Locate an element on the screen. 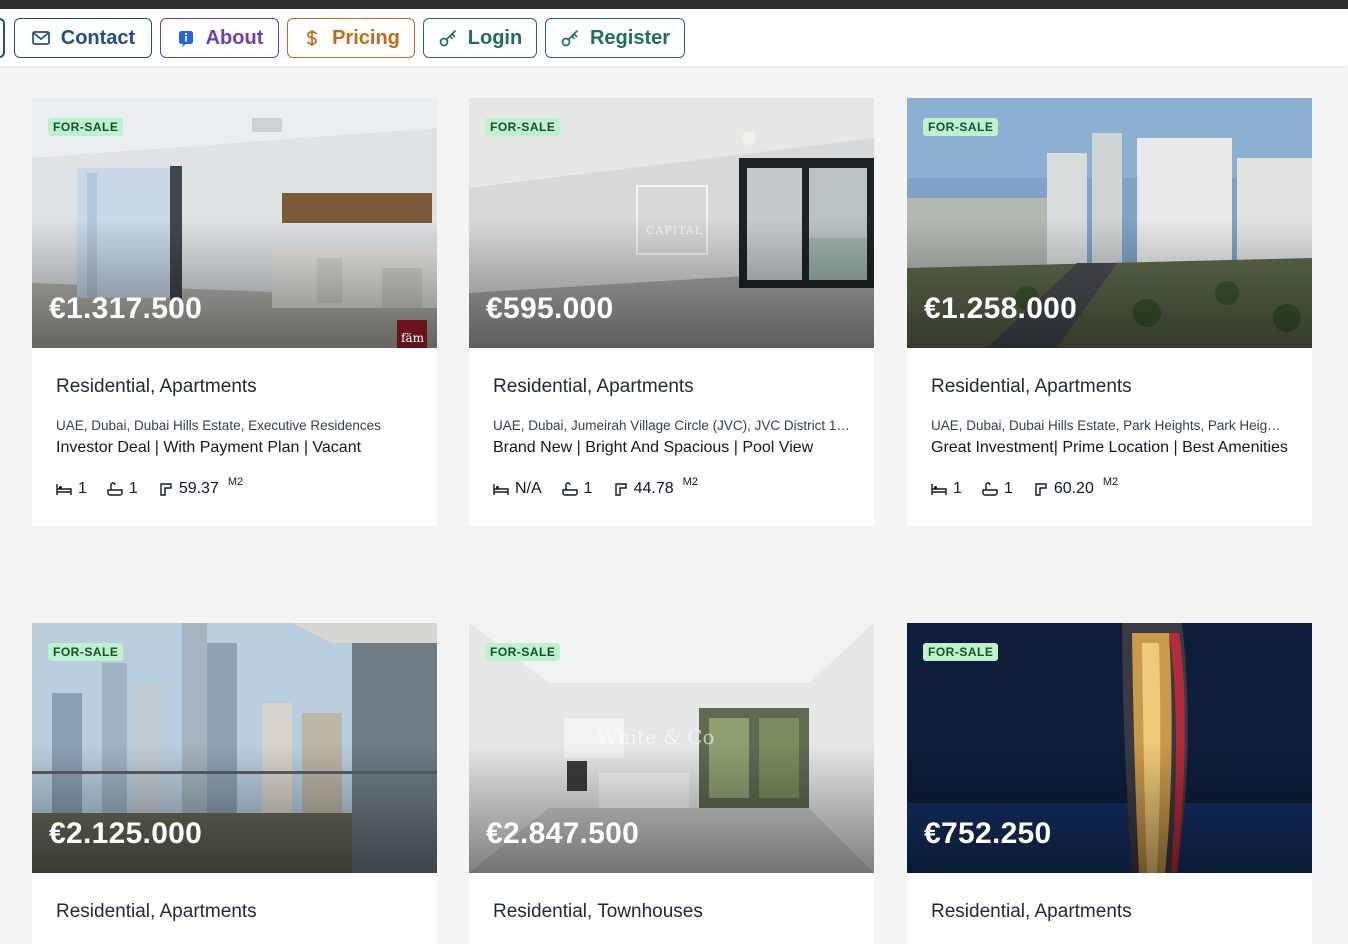  pricing-label: Pricing is located at coordinates (366, 37).